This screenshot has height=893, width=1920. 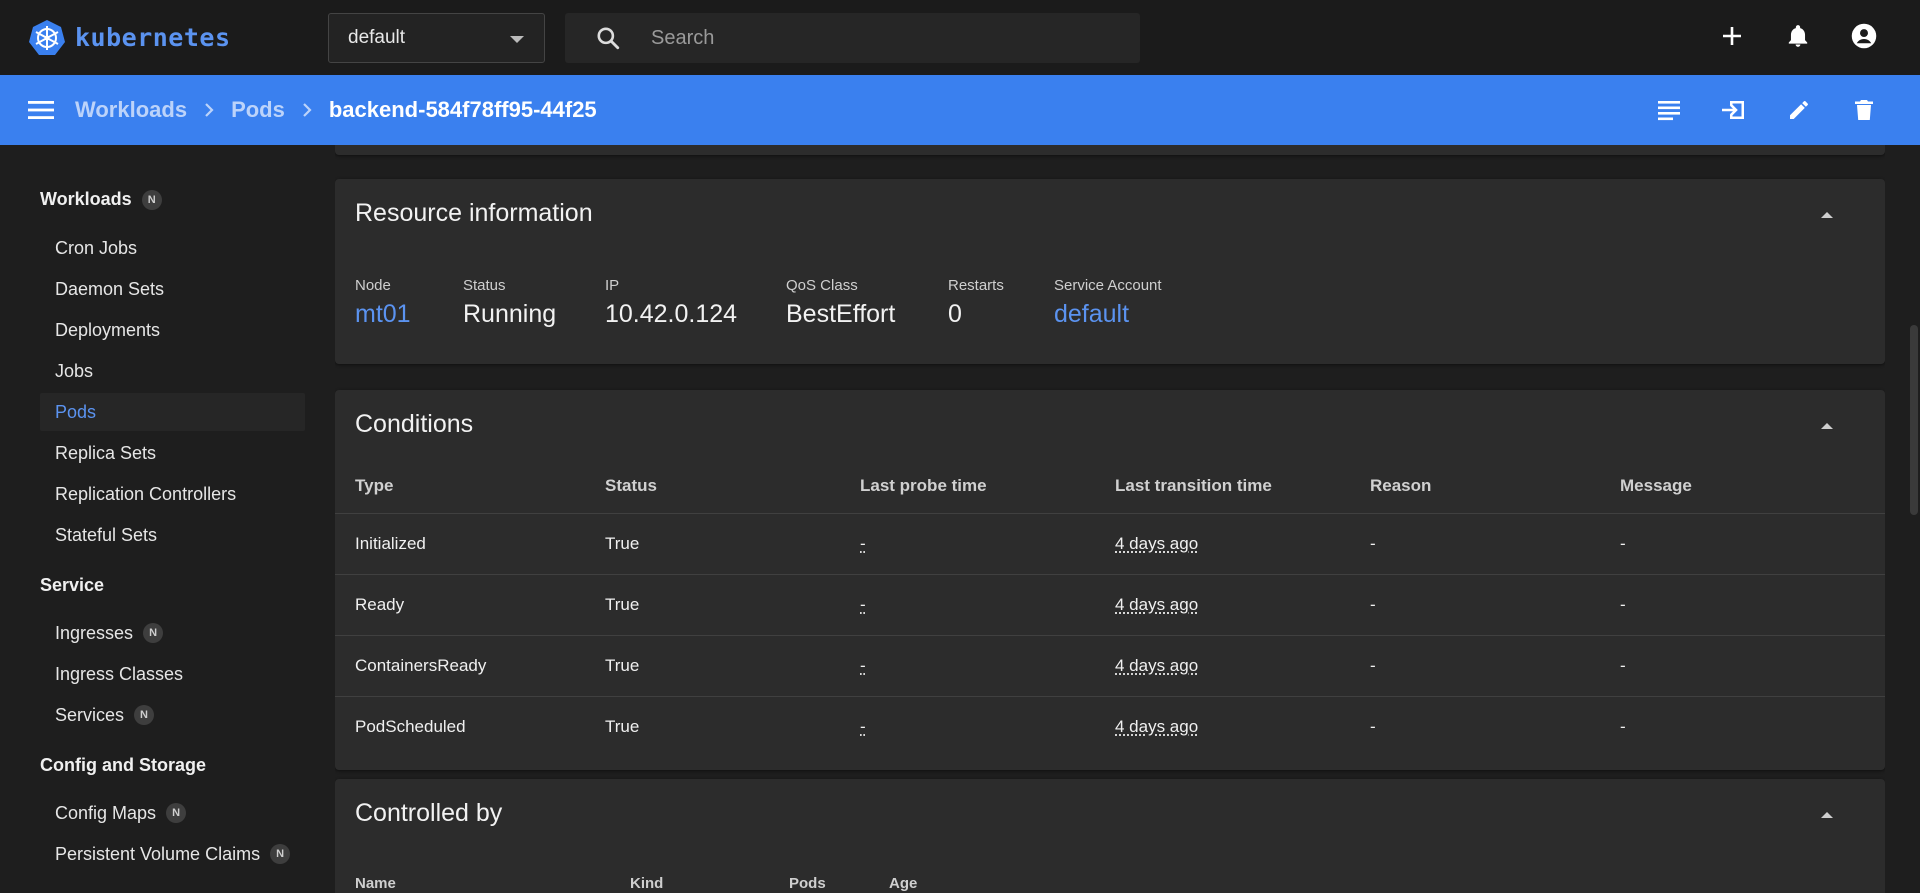 What do you see at coordinates (375, 883) in the screenshot?
I see `column-header: Name` at bounding box center [375, 883].